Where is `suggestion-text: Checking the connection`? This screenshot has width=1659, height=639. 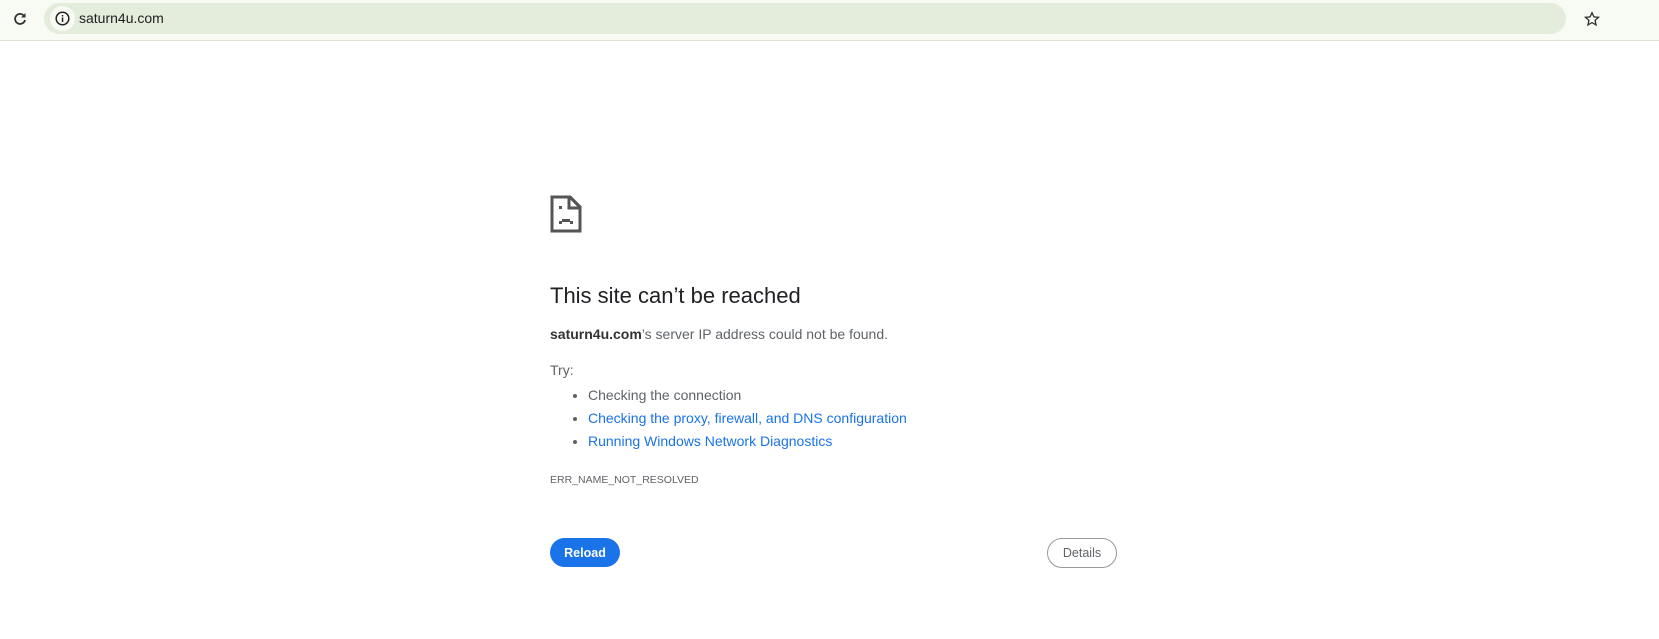 suggestion-text: Checking the connection is located at coordinates (665, 395).